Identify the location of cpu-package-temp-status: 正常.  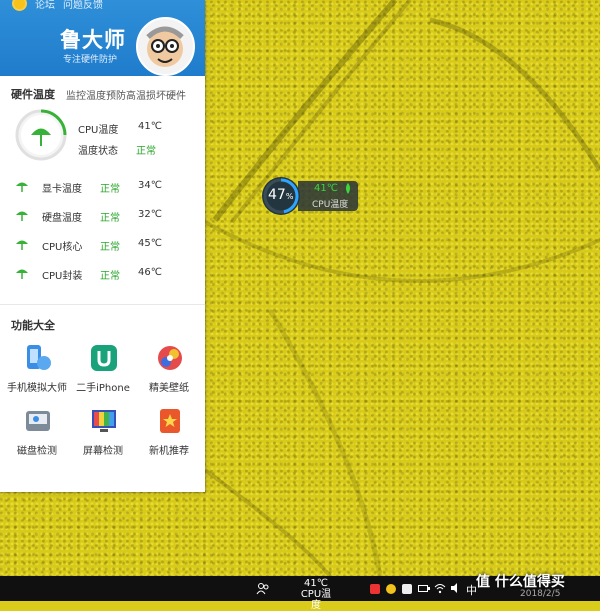
(110, 276).